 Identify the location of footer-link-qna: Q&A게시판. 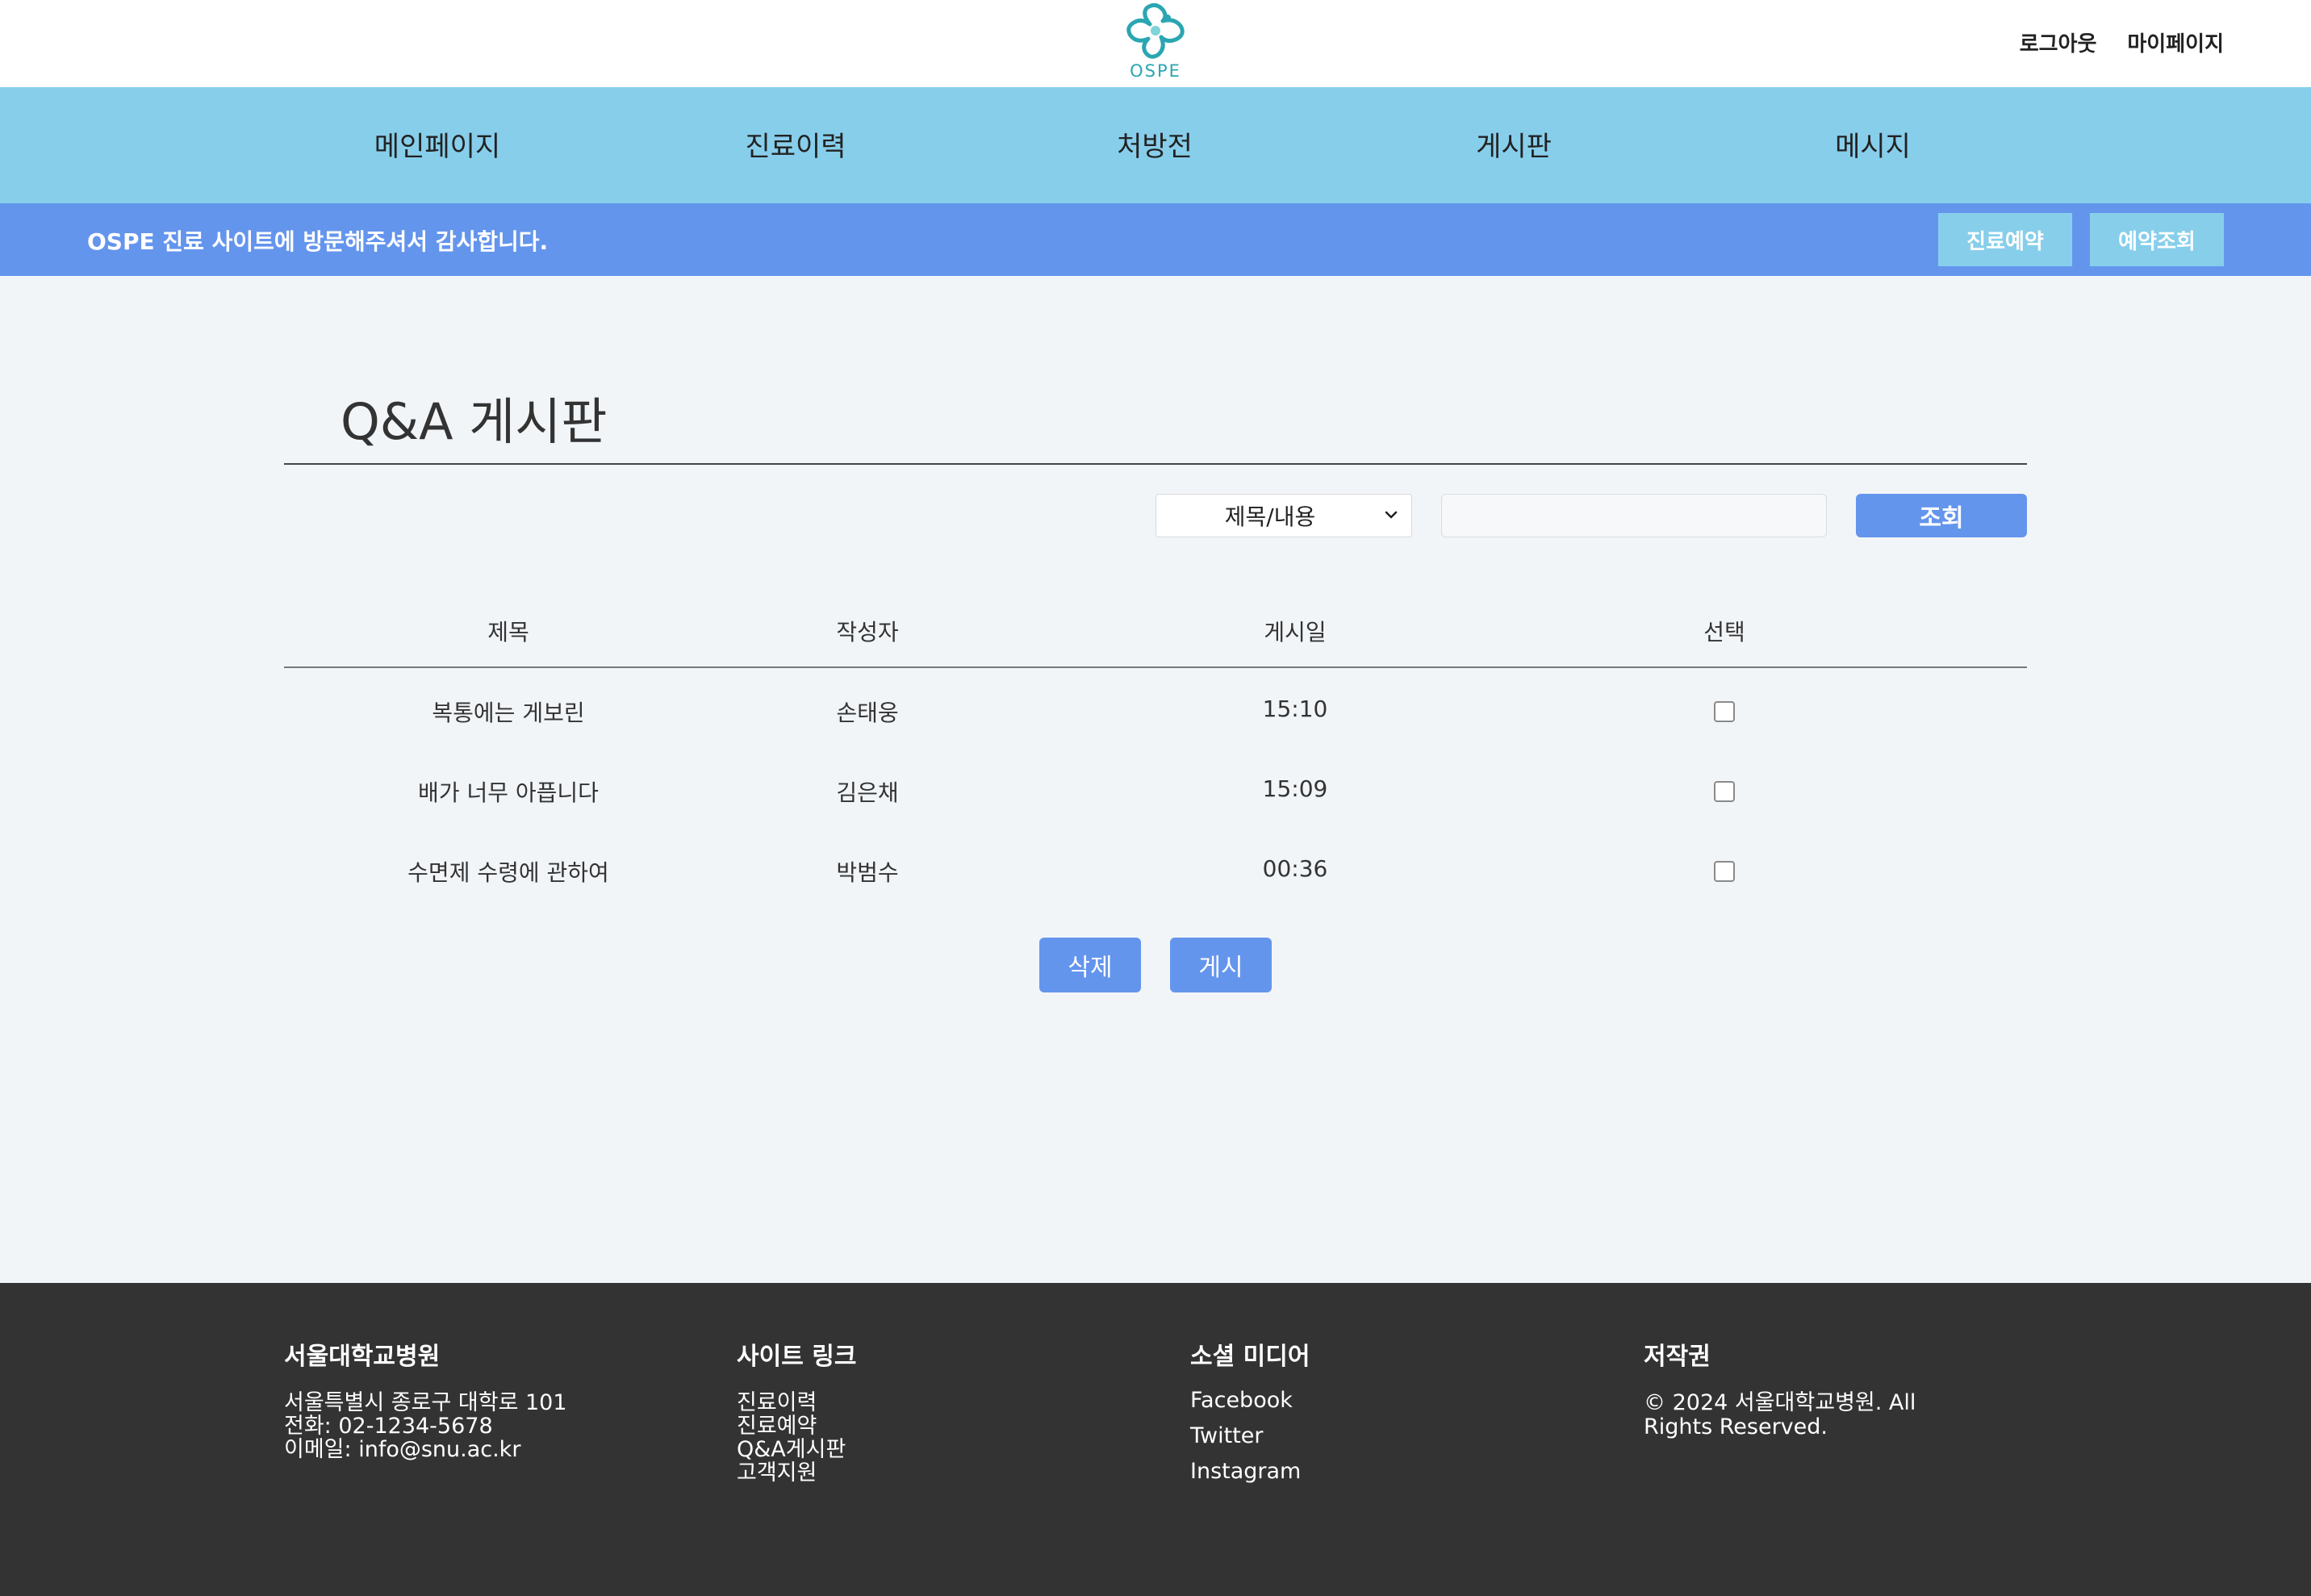
(796, 1449).